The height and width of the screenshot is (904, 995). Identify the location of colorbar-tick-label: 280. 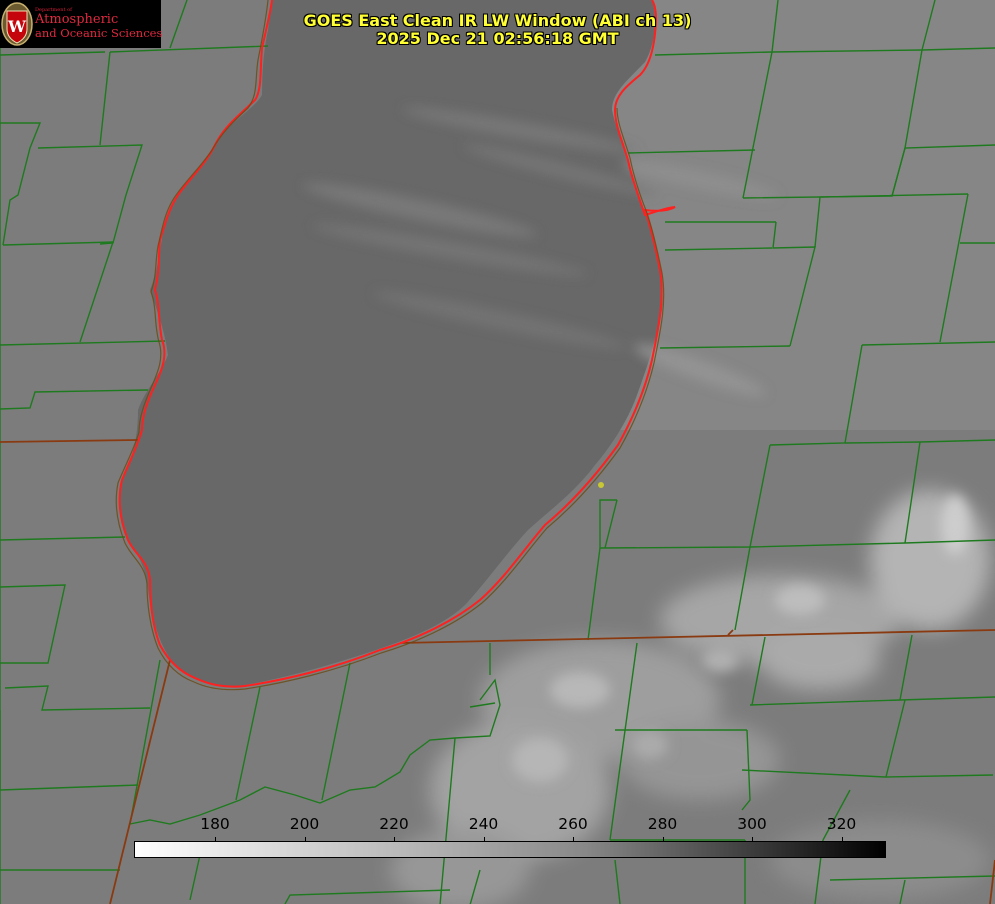
(662, 824).